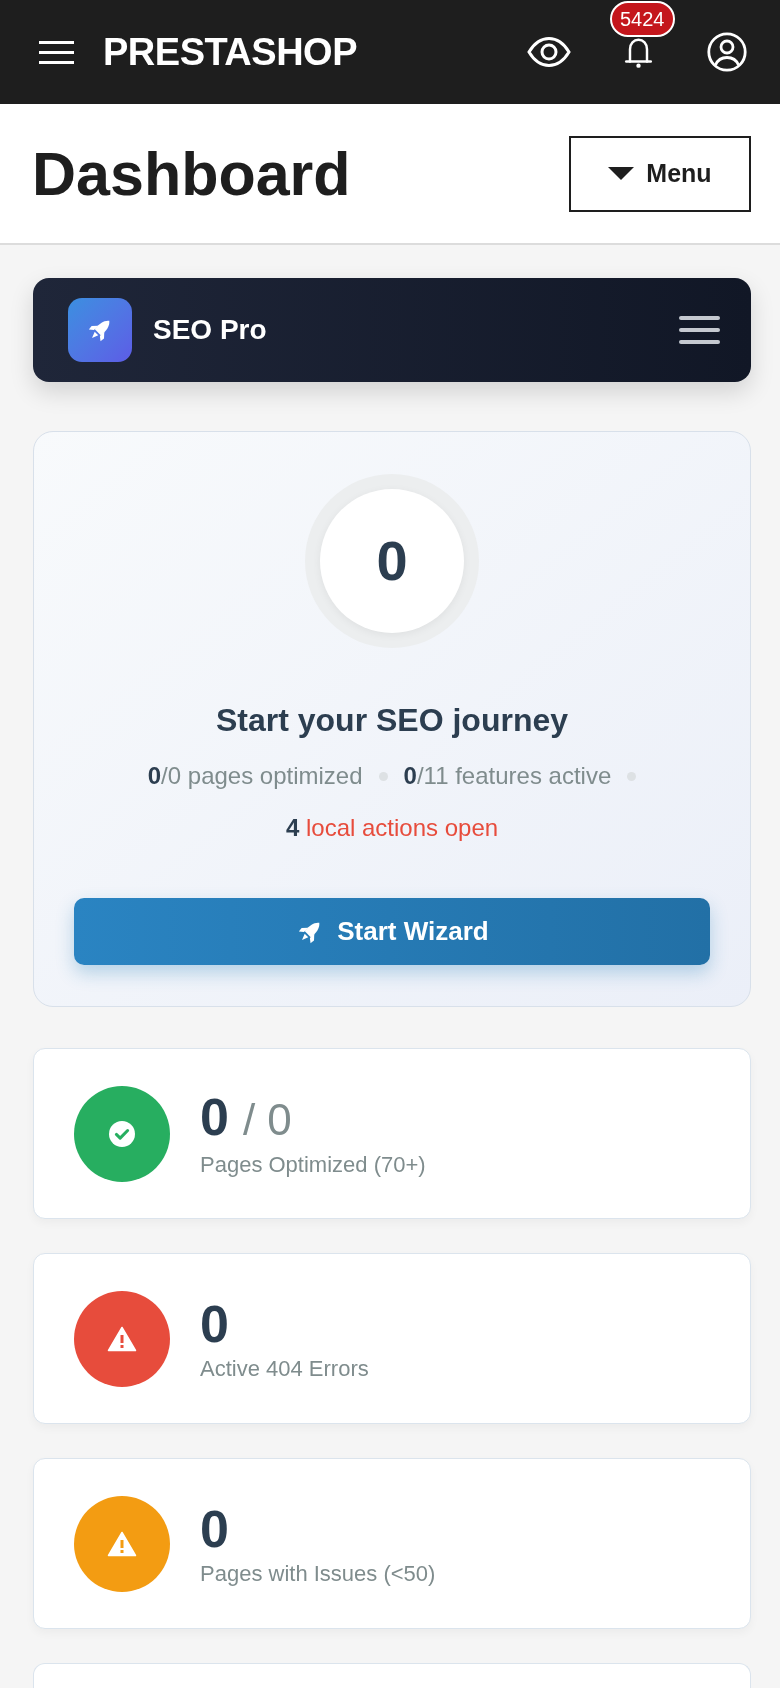 The width and height of the screenshot is (780, 1688). Describe the element at coordinates (549, 52) in the screenshot. I see `eye-icon` at that location.